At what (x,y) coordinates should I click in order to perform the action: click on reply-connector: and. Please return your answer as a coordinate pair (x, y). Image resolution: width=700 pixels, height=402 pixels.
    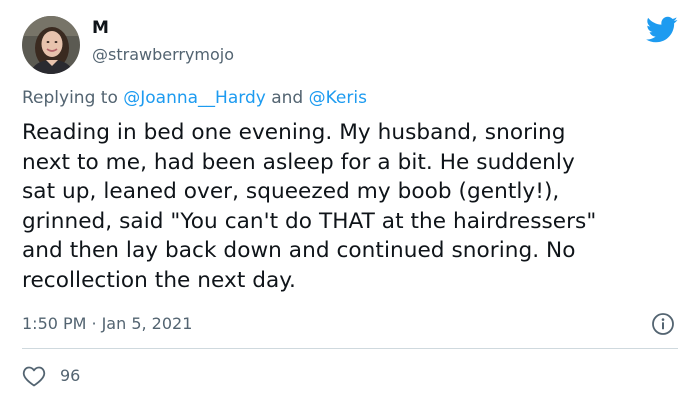
    Looking at the image, I should click on (287, 98).